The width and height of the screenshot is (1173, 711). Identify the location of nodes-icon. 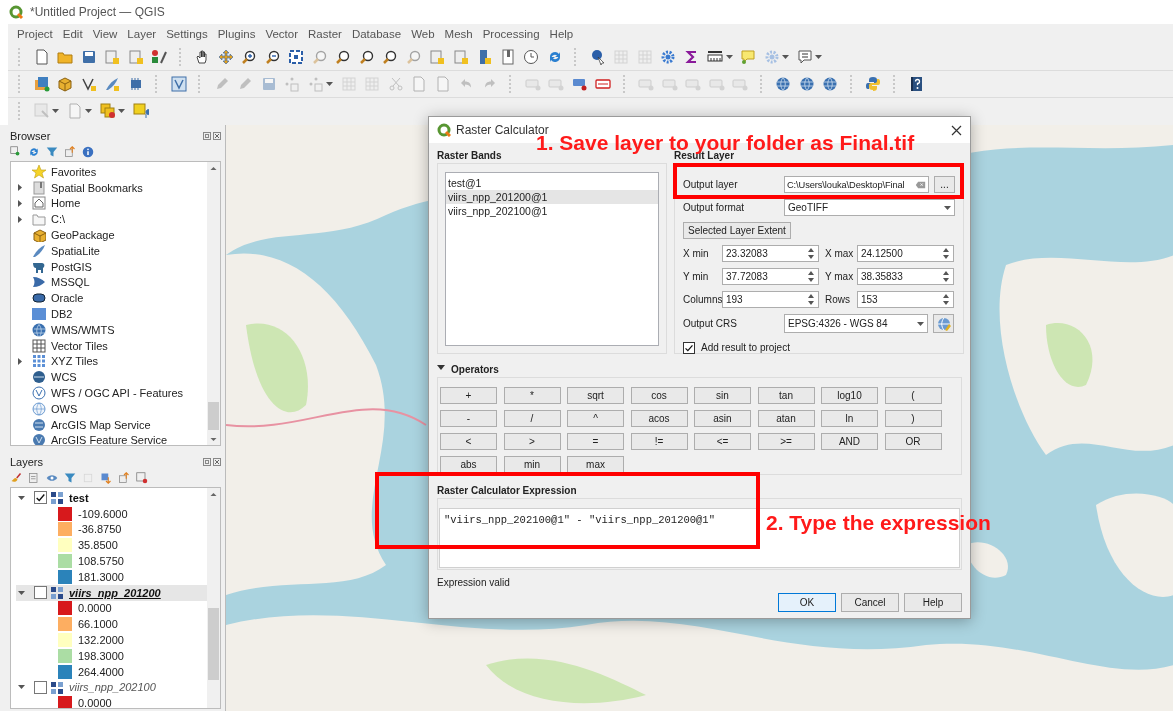
(292, 84).